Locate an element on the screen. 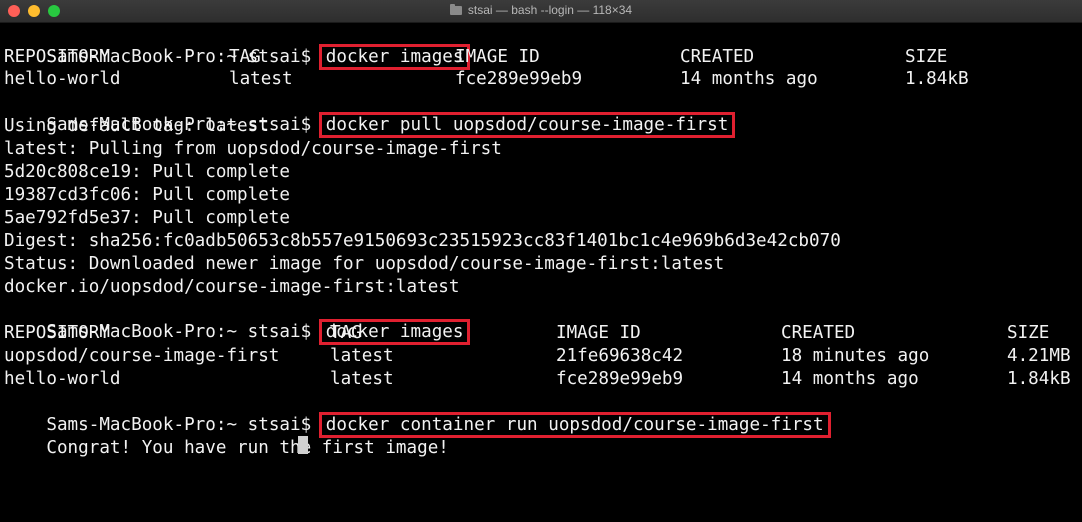 The width and height of the screenshot is (1082, 522). cell-size: 4.21MB is located at coordinates (1039, 356).